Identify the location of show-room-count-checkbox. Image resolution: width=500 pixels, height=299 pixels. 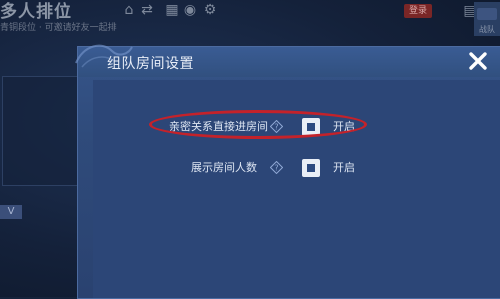
(311, 168).